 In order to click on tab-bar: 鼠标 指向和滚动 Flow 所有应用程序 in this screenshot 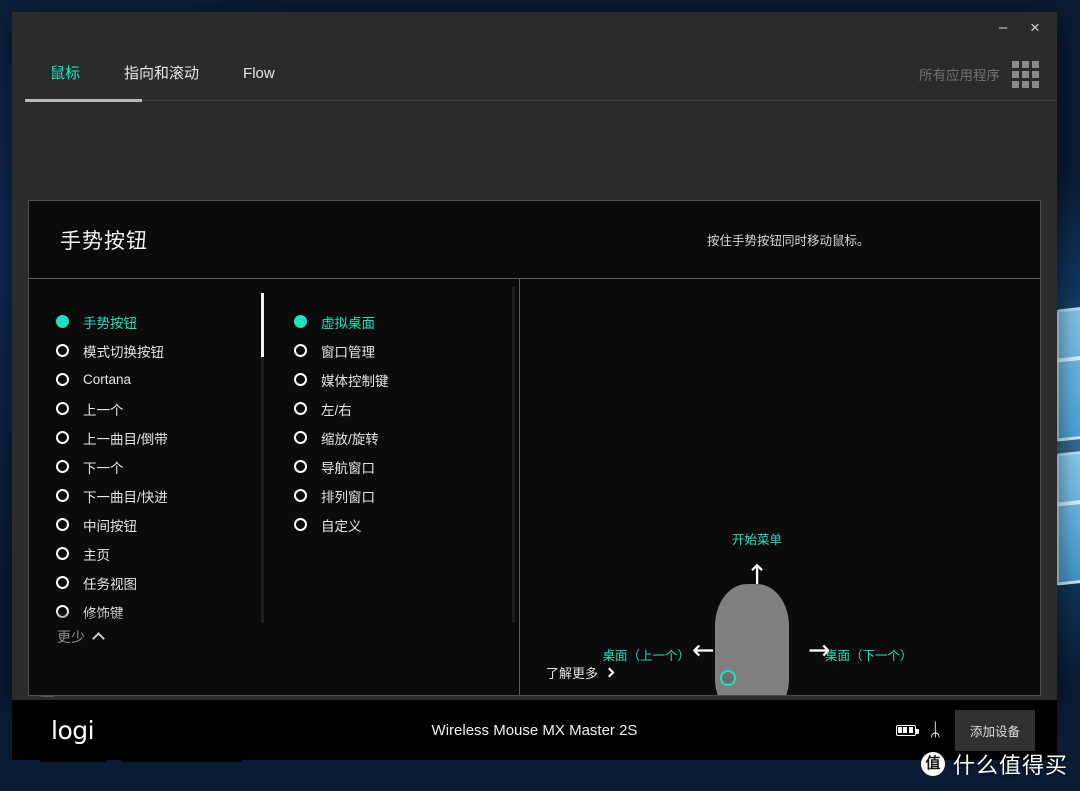, I will do `click(534, 74)`.